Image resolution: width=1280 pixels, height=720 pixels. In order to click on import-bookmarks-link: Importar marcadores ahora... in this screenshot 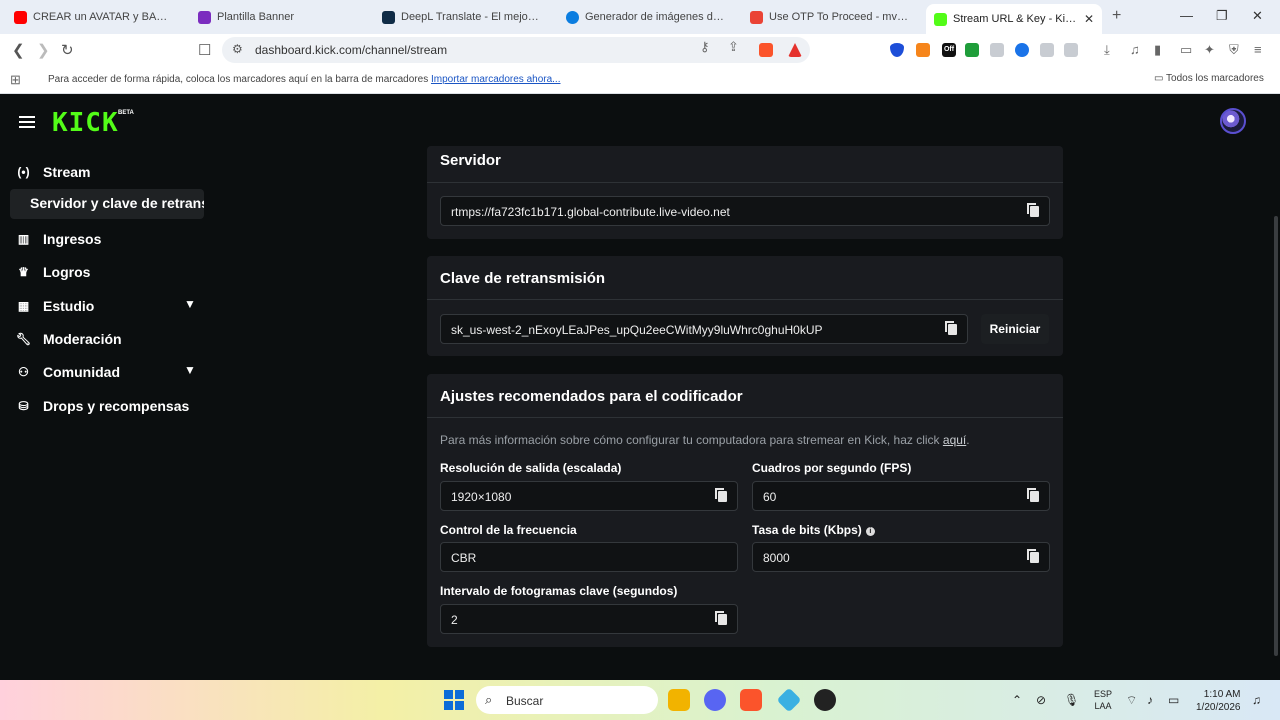, I will do `click(496, 79)`.